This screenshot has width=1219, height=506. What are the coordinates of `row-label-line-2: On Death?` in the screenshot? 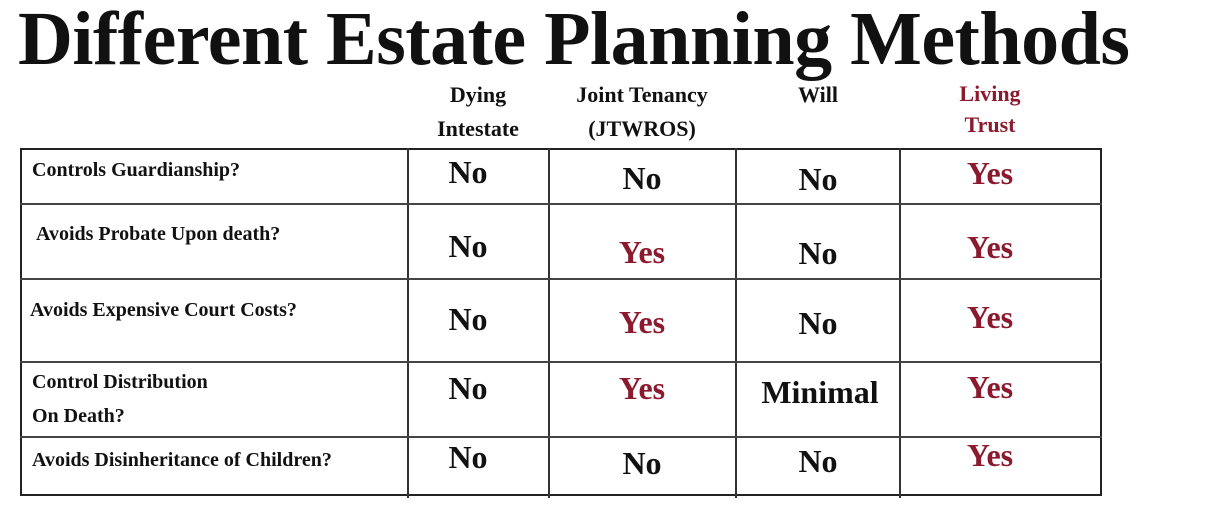 It's located at (78, 416).